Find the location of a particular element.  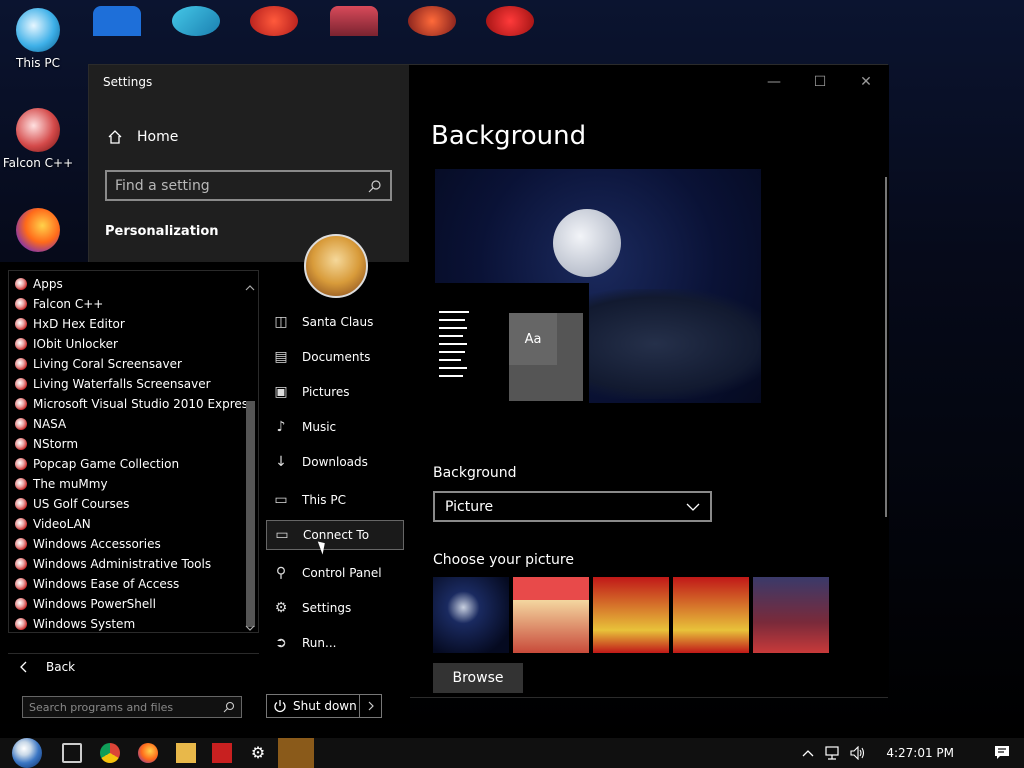

shutdown-label: Shut down is located at coordinates (325, 706).